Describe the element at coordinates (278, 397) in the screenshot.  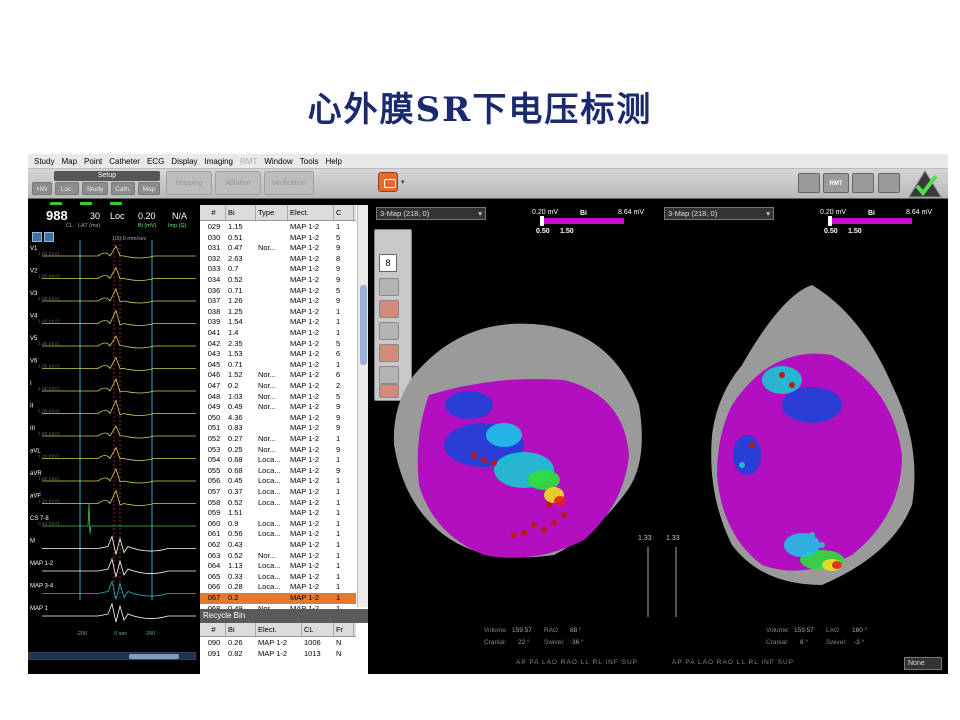
I see `table-row: 048 1.03 Nor... MAP 1-2 5` at that location.